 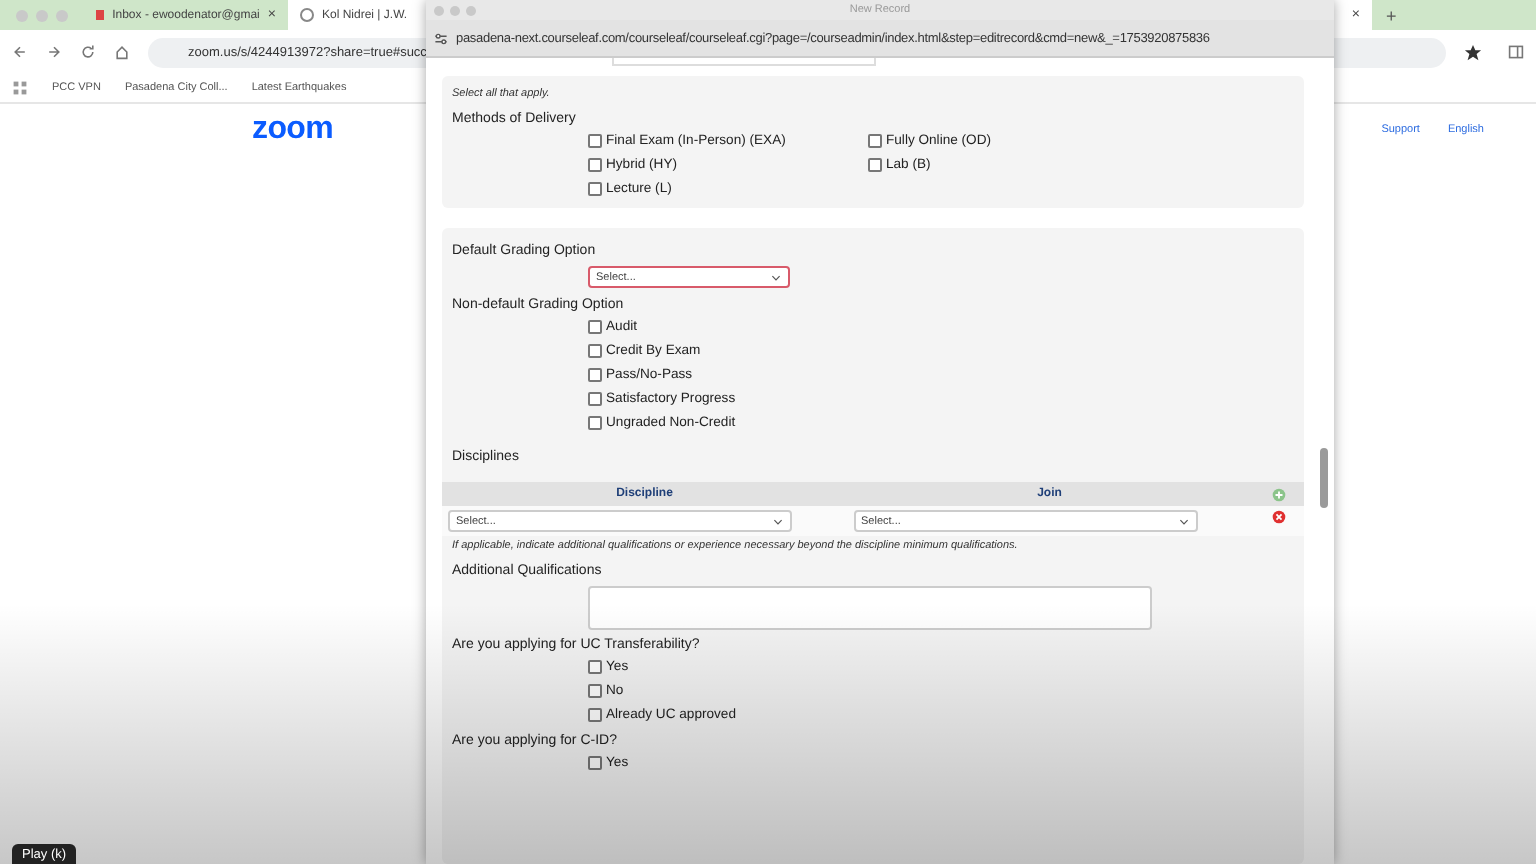 What do you see at coordinates (88, 52) in the screenshot?
I see `reload-icon` at bounding box center [88, 52].